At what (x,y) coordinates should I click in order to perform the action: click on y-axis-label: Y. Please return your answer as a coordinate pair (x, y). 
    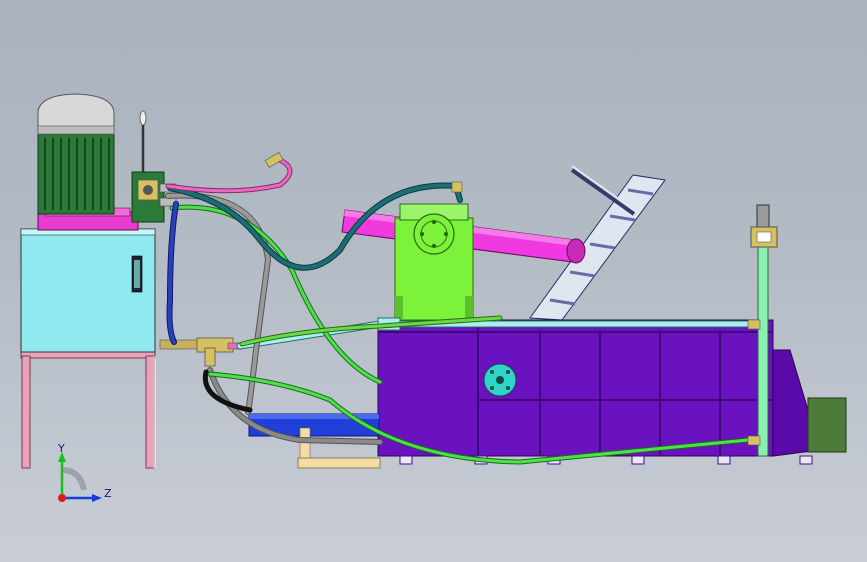
    Looking at the image, I should click on (61, 448).